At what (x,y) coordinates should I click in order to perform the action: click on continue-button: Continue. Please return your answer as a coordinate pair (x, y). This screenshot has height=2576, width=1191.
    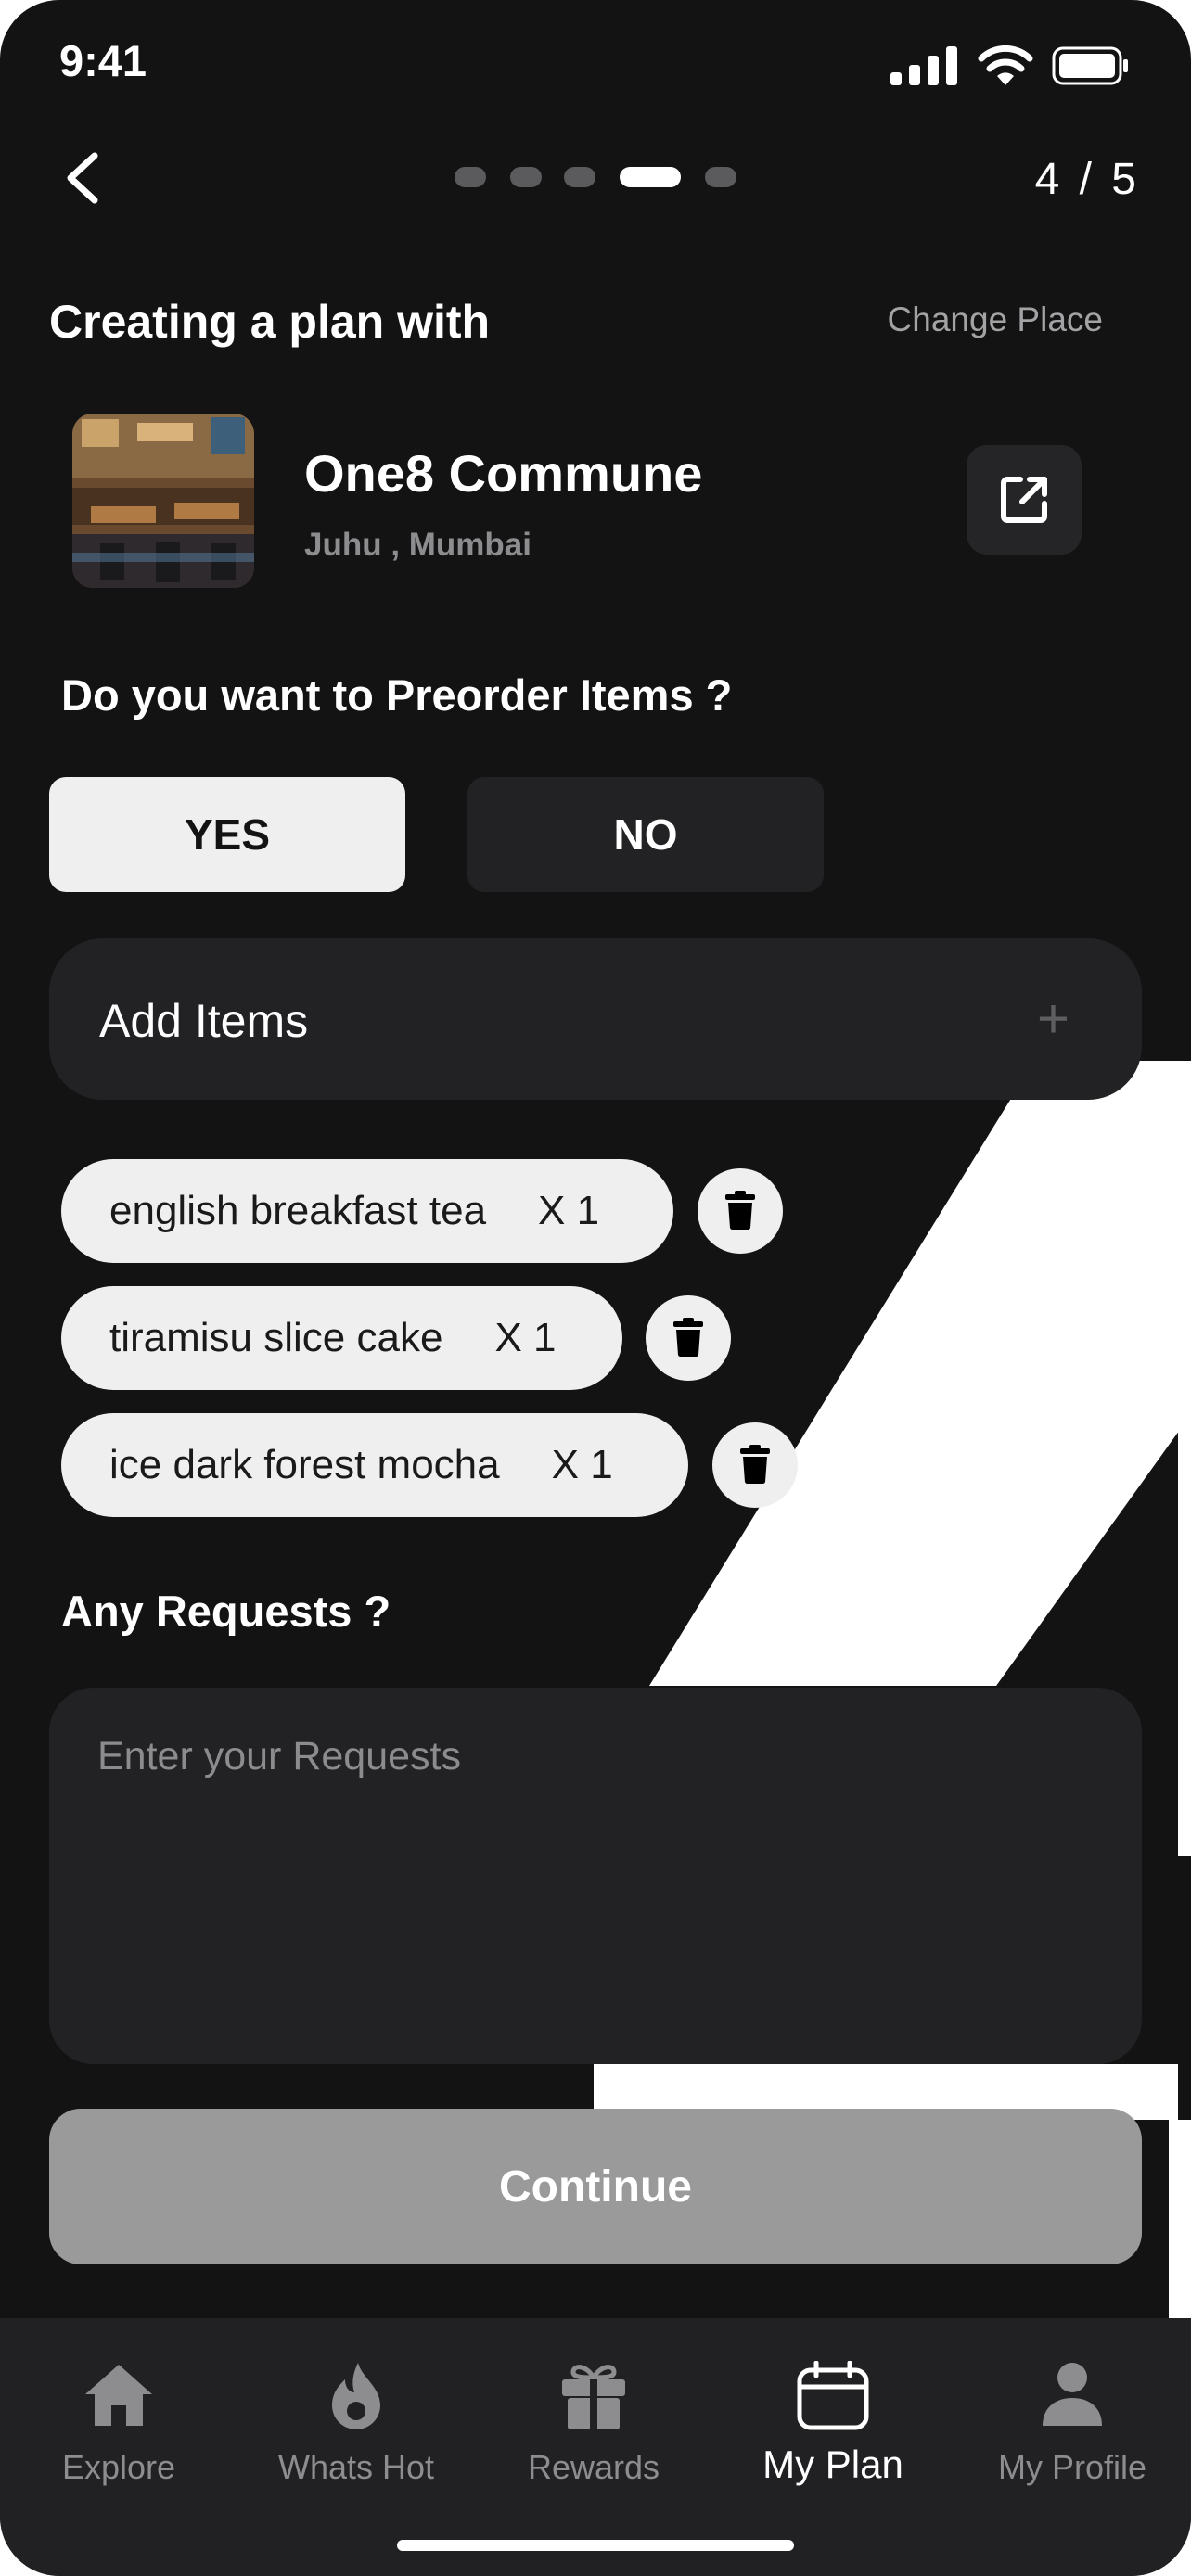
    Looking at the image, I should click on (595, 2186).